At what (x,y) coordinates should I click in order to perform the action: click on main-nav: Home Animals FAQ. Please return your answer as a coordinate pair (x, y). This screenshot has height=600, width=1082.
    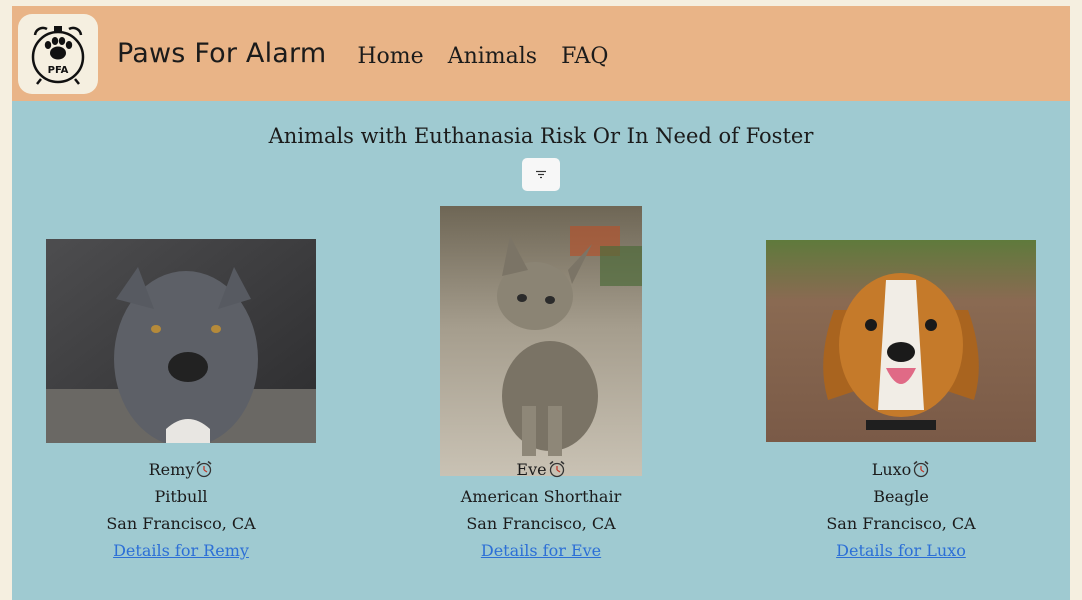
    Looking at the image, I should click on (482, 56).